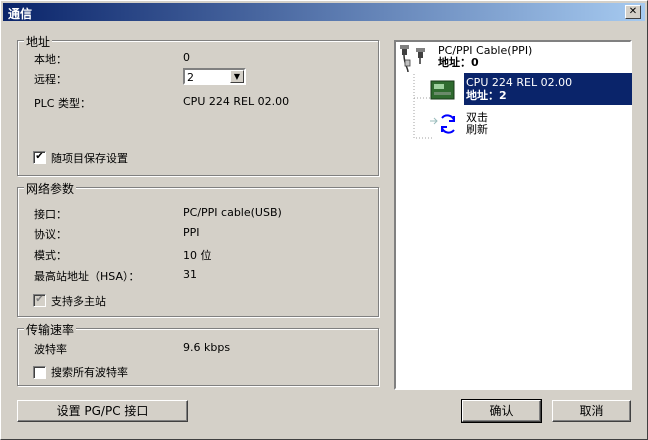 The image size is (648, 440). I want to click on title-bar: 通信 ✕, so click(324, 12).